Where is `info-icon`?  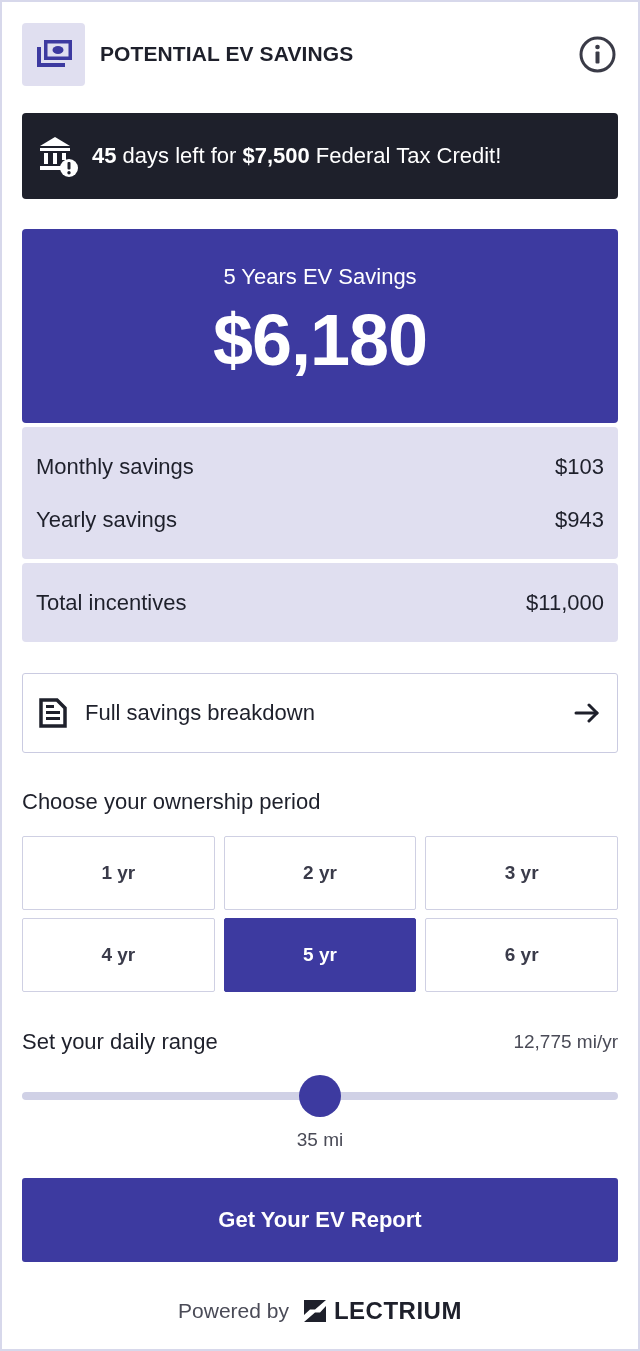
info-icon is located at coordinates (597, 54).